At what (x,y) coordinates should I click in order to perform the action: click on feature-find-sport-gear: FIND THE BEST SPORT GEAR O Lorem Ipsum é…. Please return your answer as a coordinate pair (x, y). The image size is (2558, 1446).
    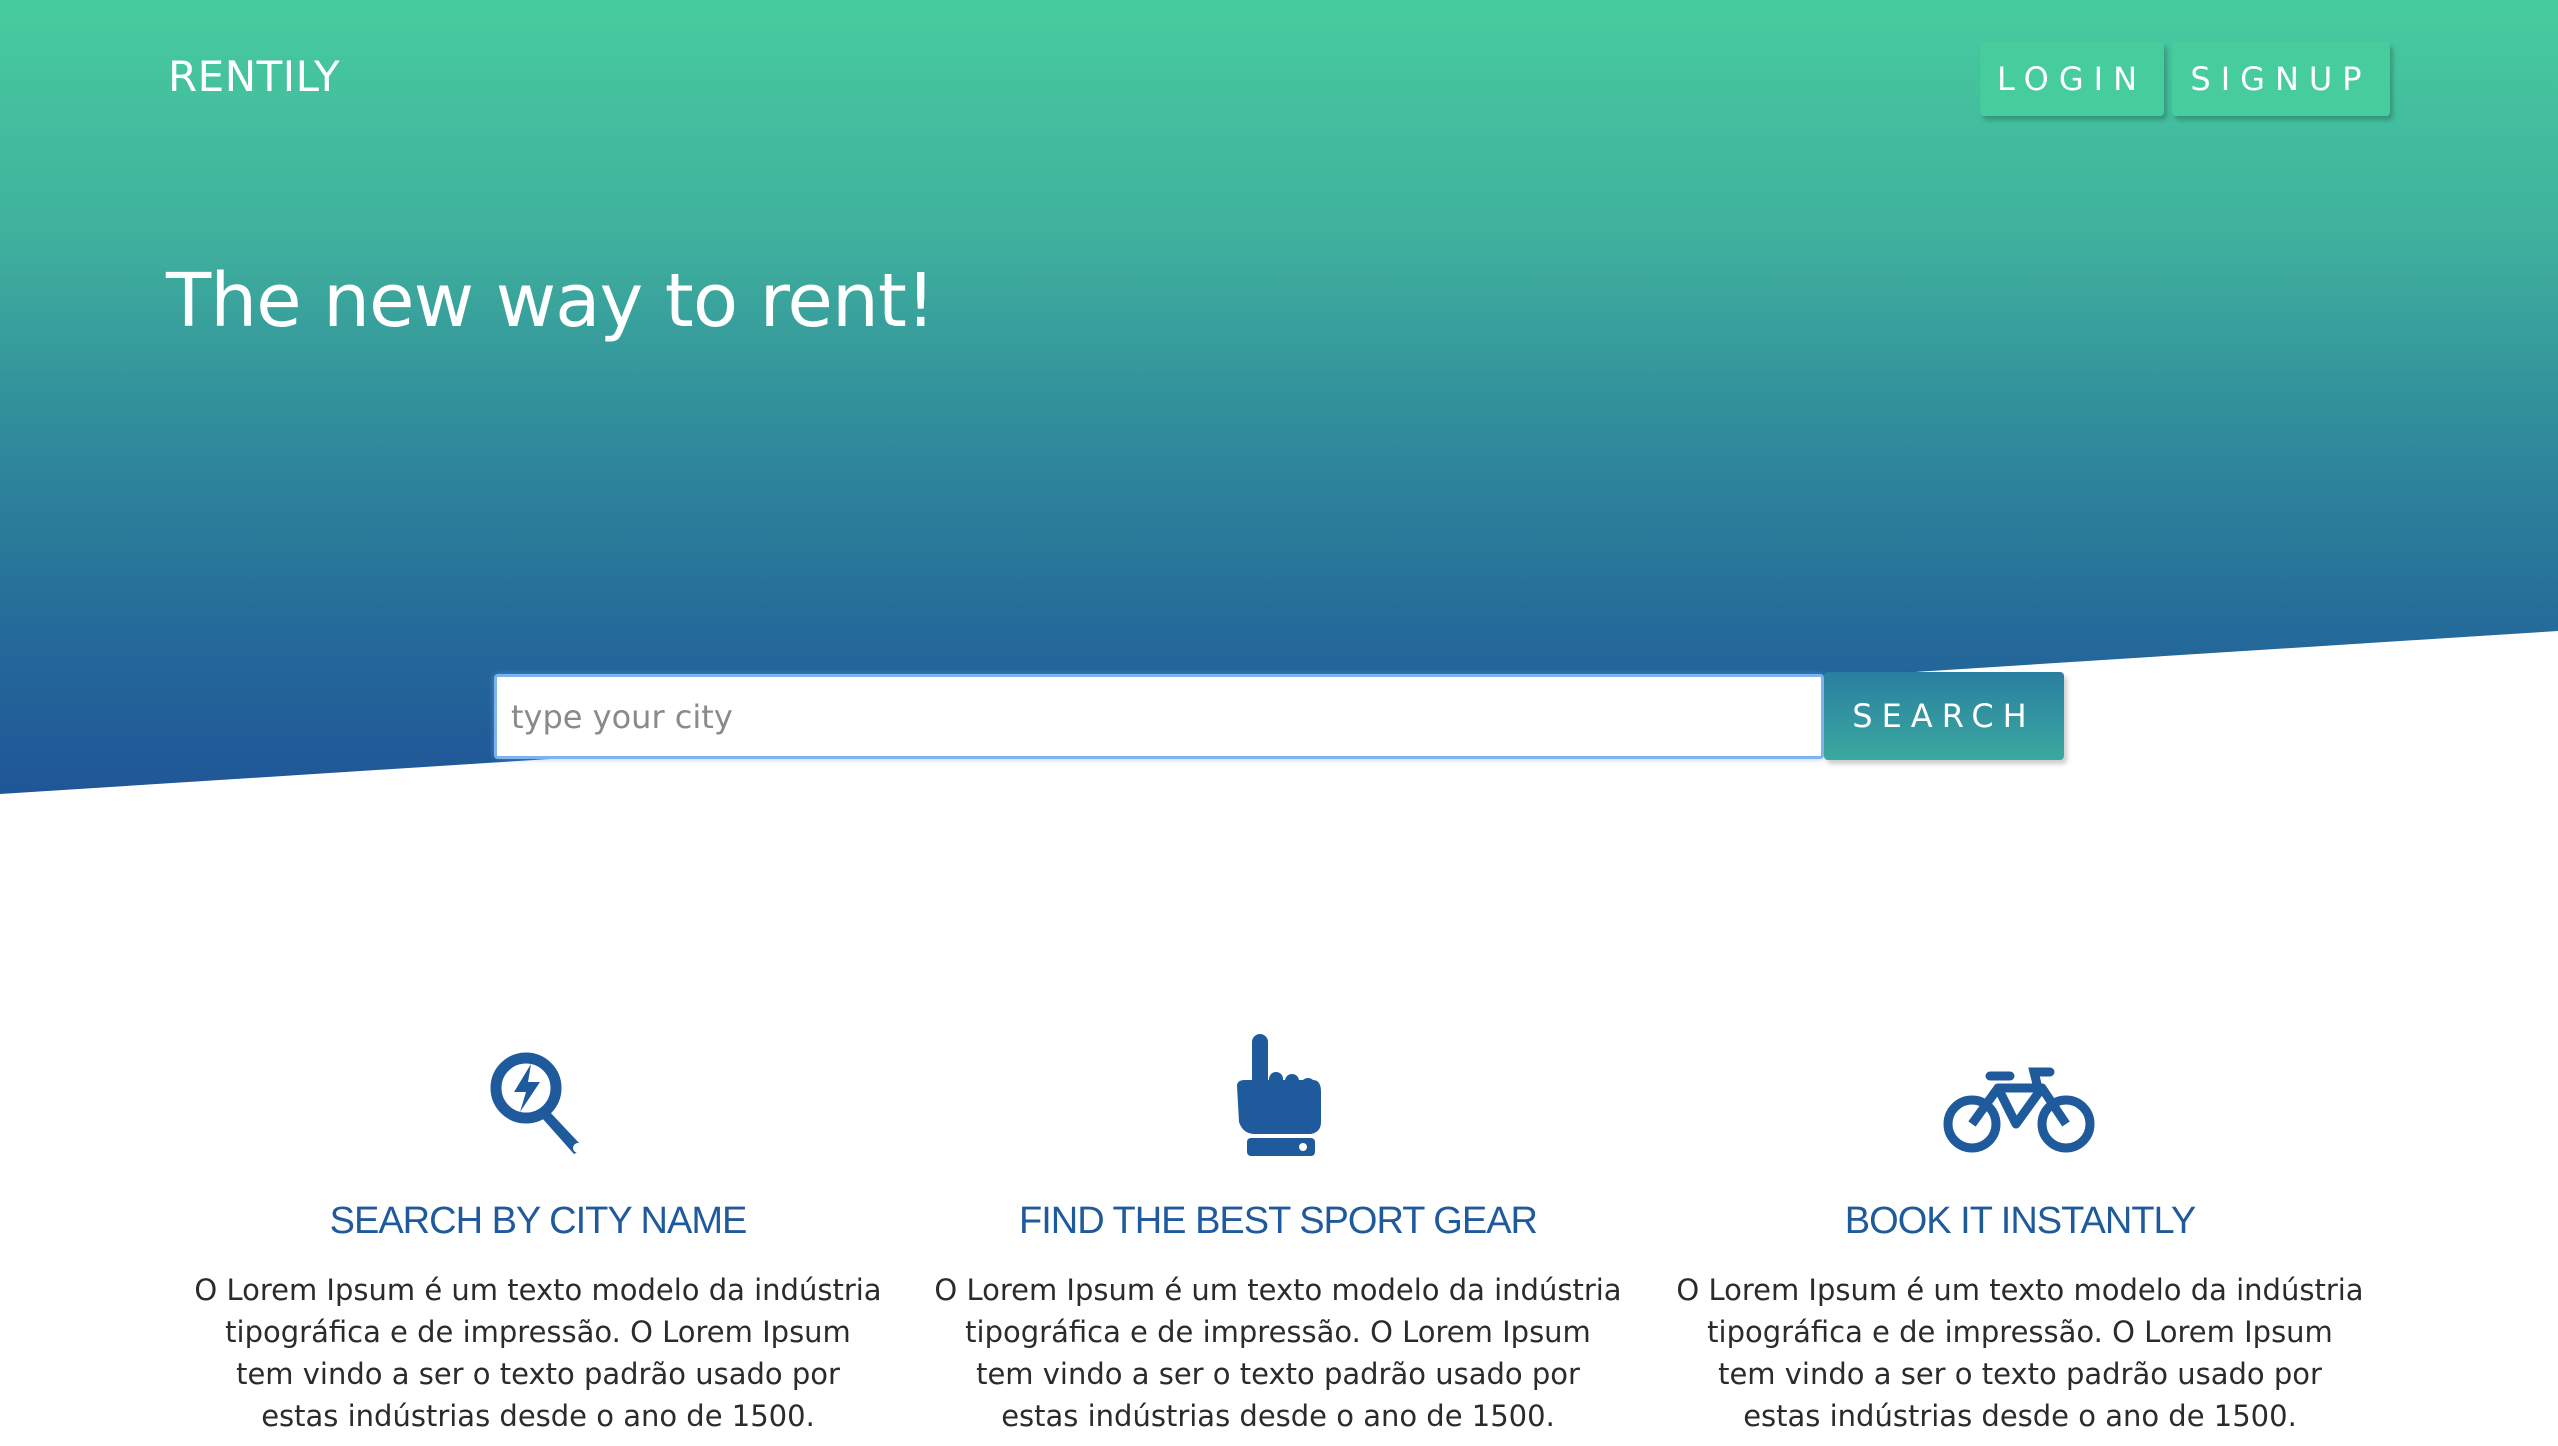
    Looking at the image, I should click on (1278, 1233).